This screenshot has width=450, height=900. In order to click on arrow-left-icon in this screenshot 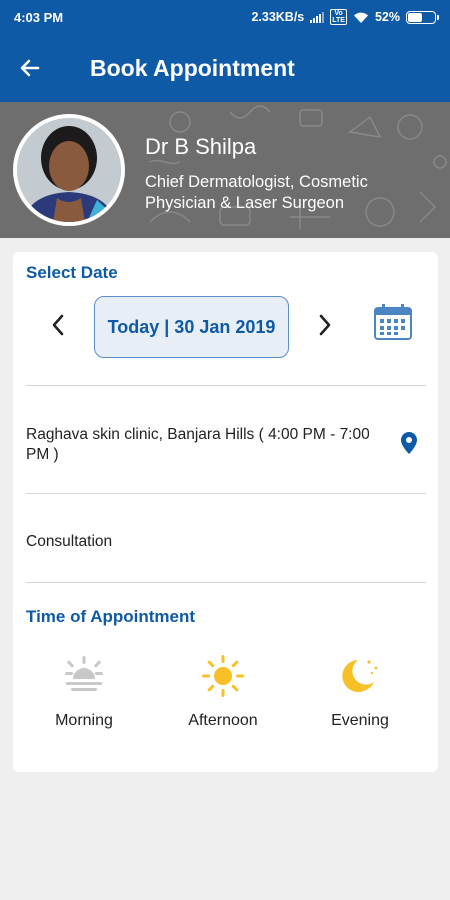, I will do `click(30, 68)`.